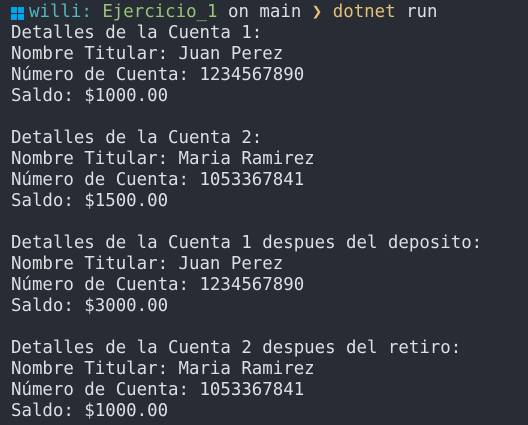 The width and height of the screenshot is (528, 425). I want to click on output-line: Detalles de la Cuenta 2:, so click(137, 138).